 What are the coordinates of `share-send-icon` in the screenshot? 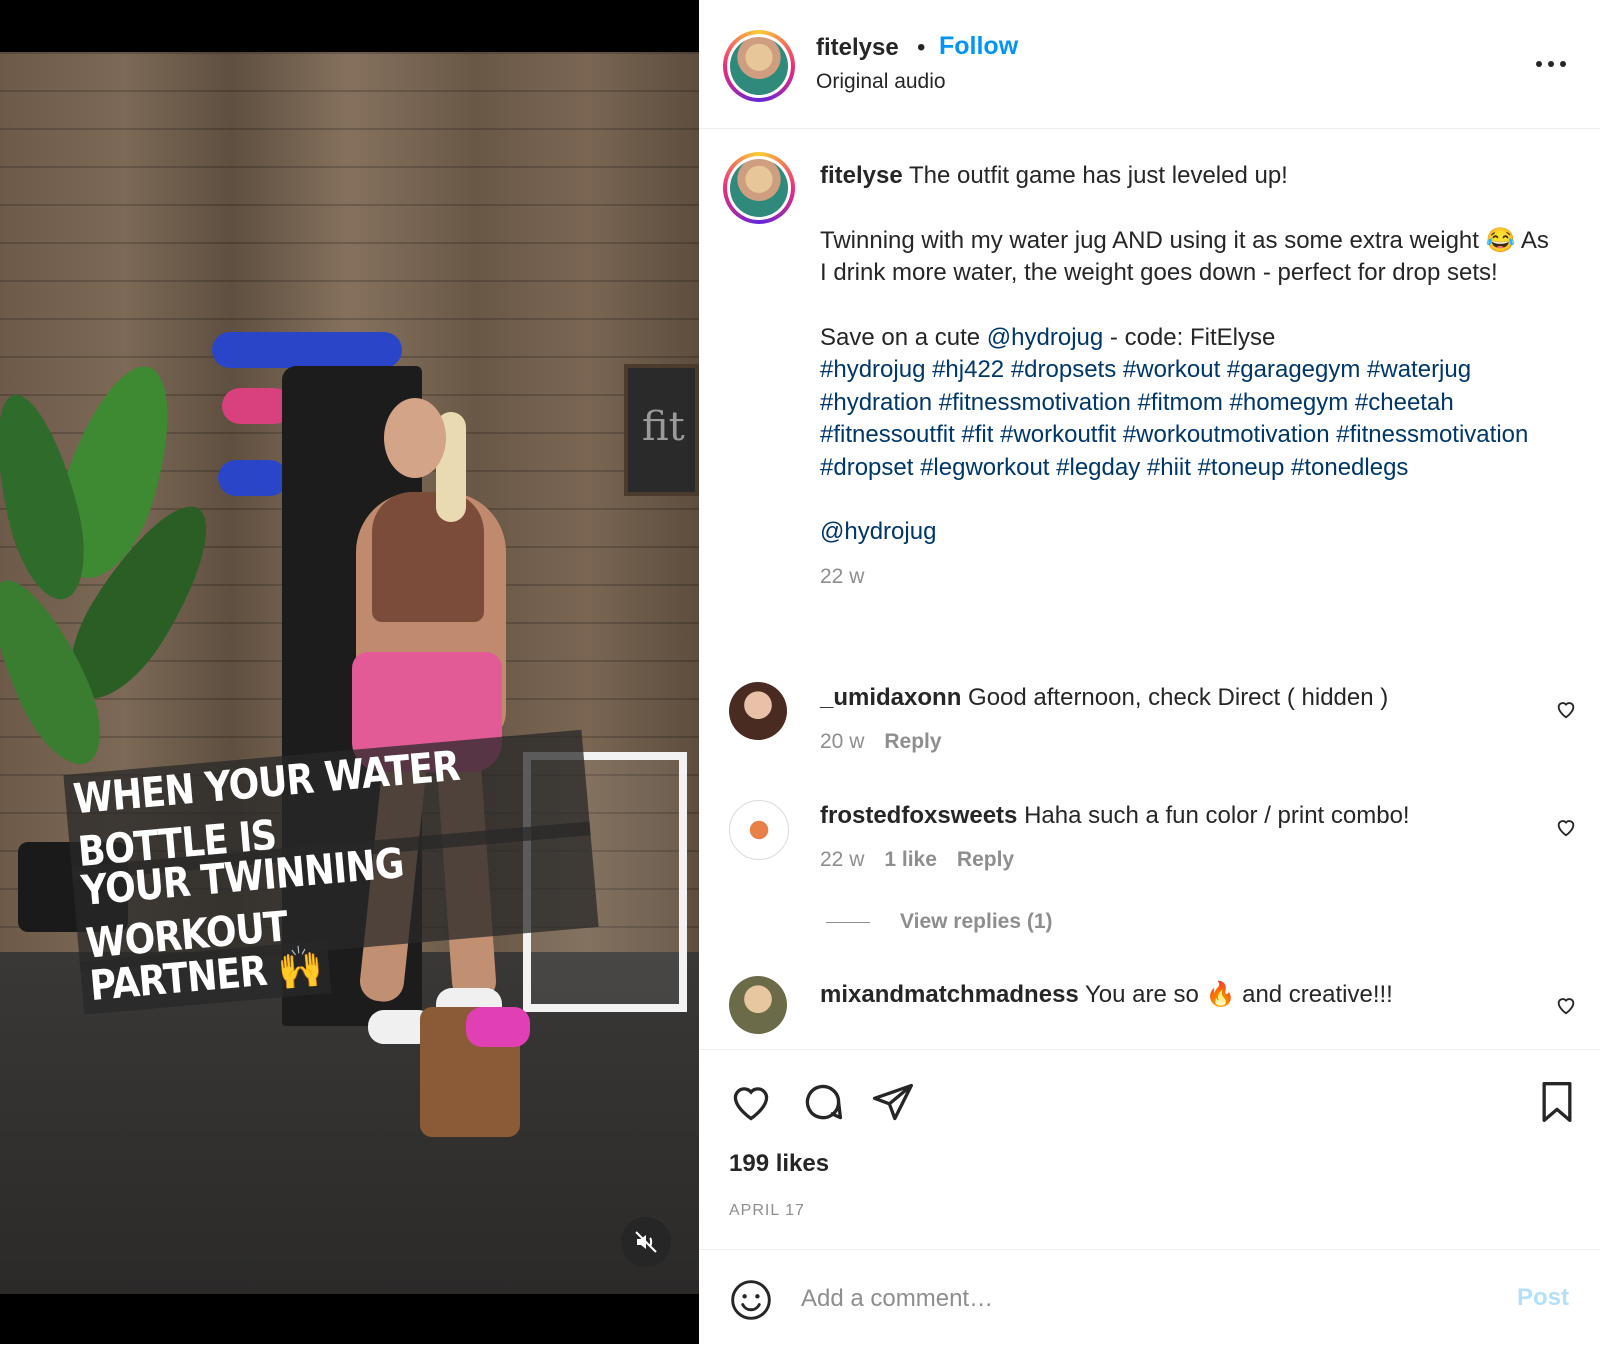 It's located at (893, 1102).